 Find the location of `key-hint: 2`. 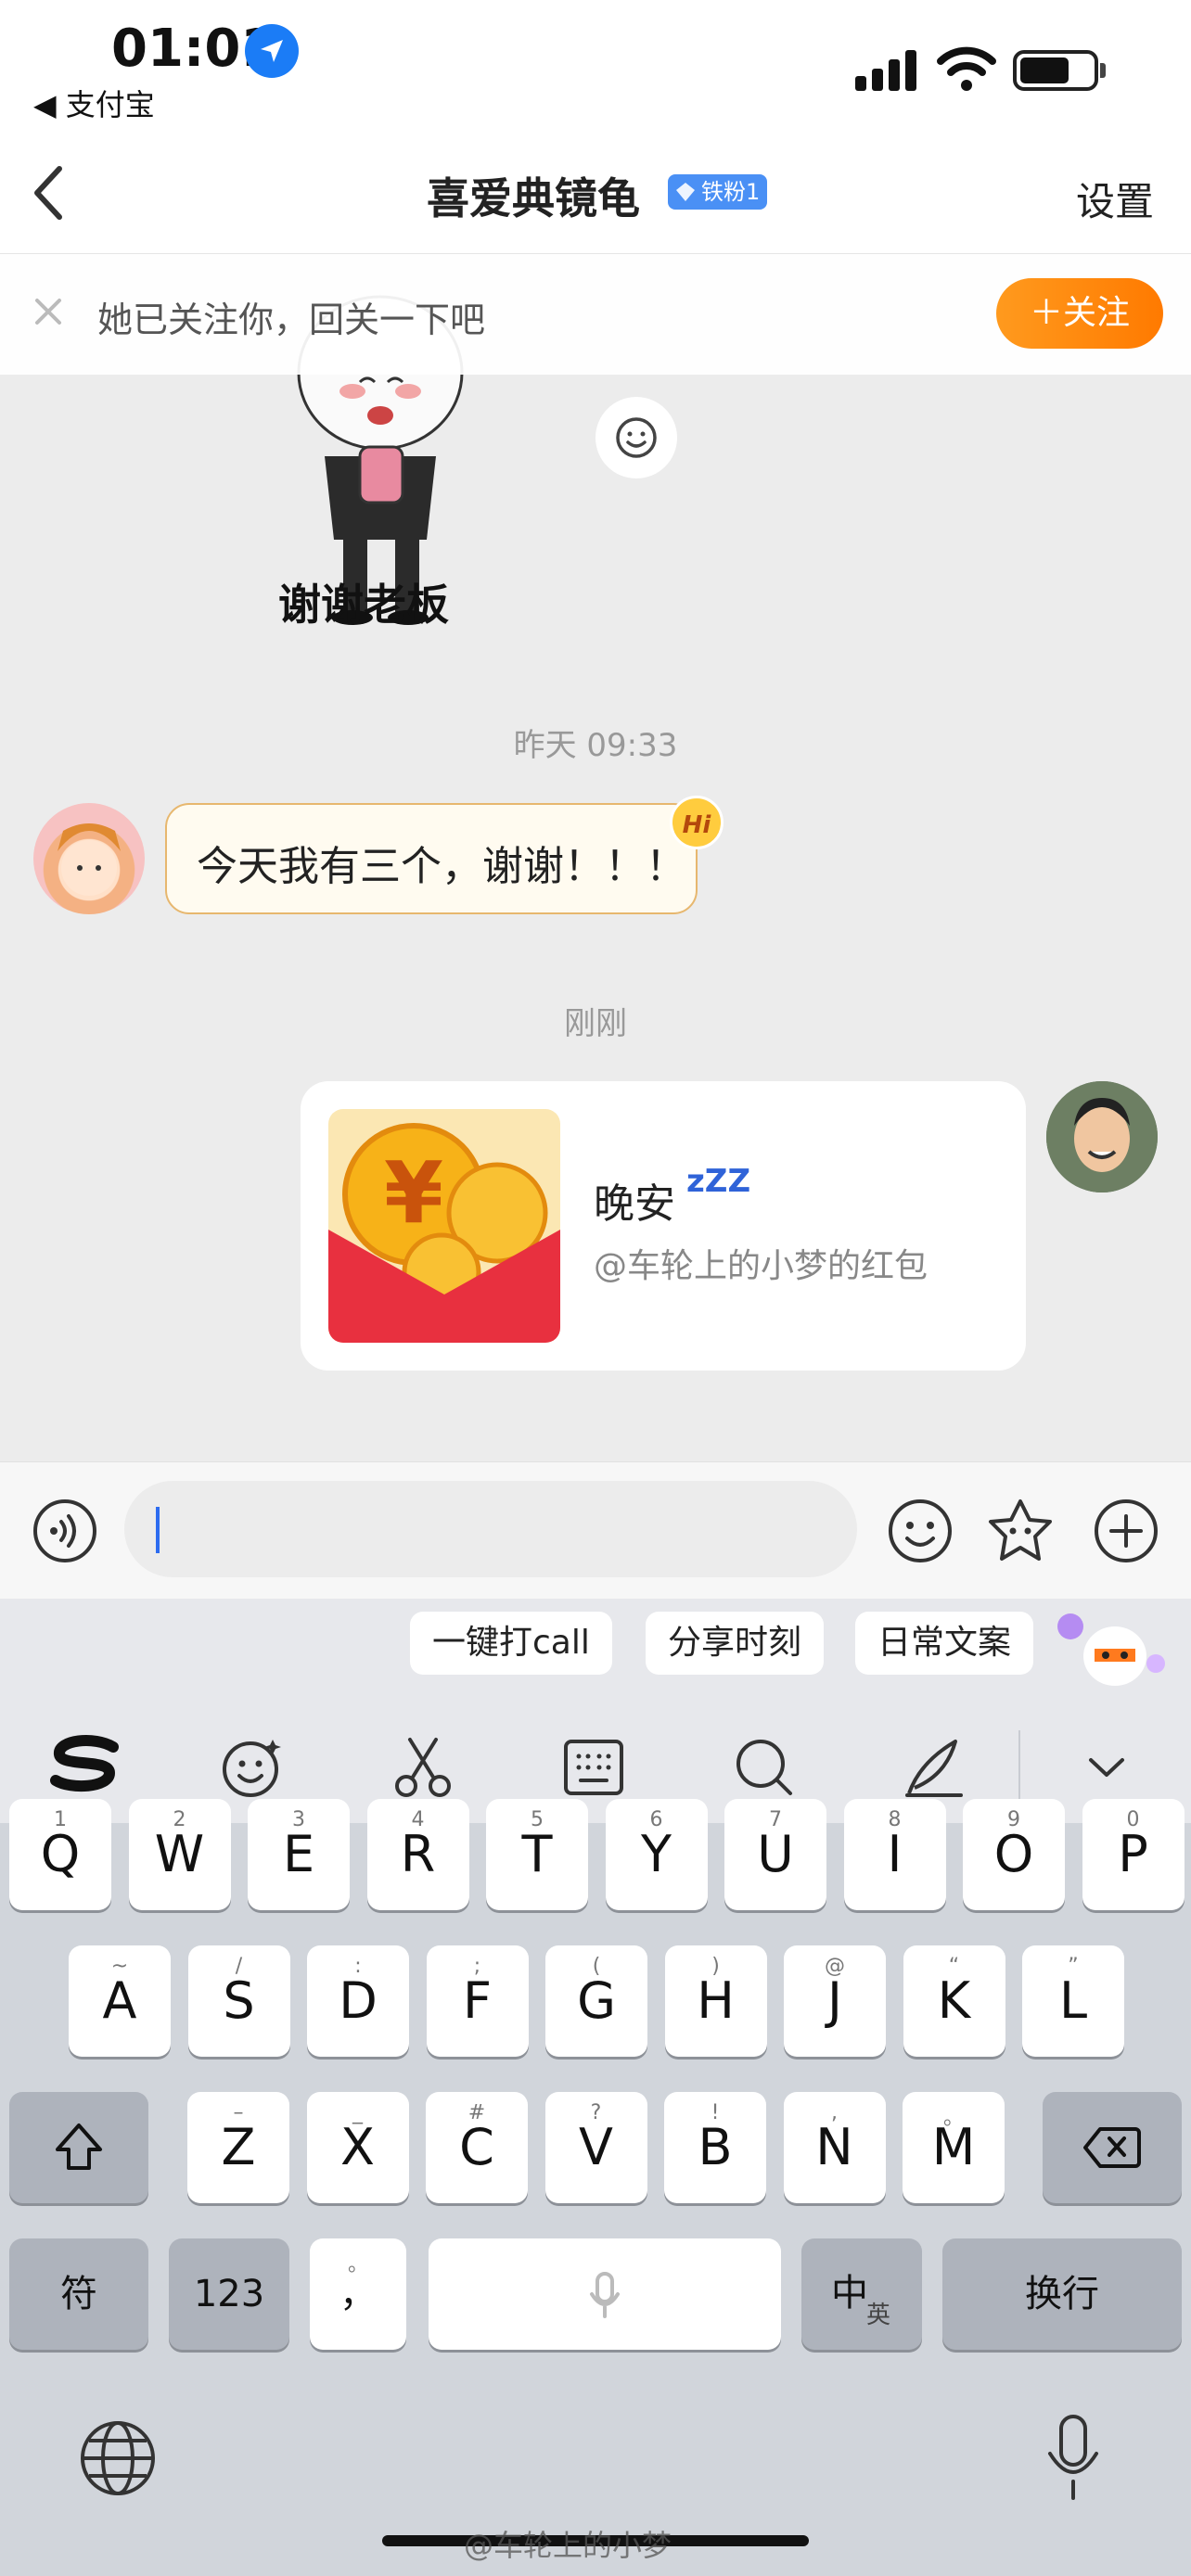

key-hint: 2 is located at coordinates (179, 1820).